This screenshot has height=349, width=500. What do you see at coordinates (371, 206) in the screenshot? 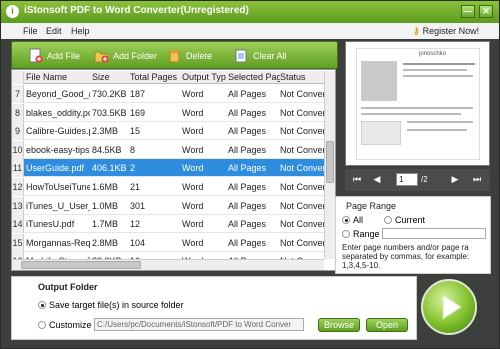
I see `page-range-title: Page Range` at bounding box center [371, 206].